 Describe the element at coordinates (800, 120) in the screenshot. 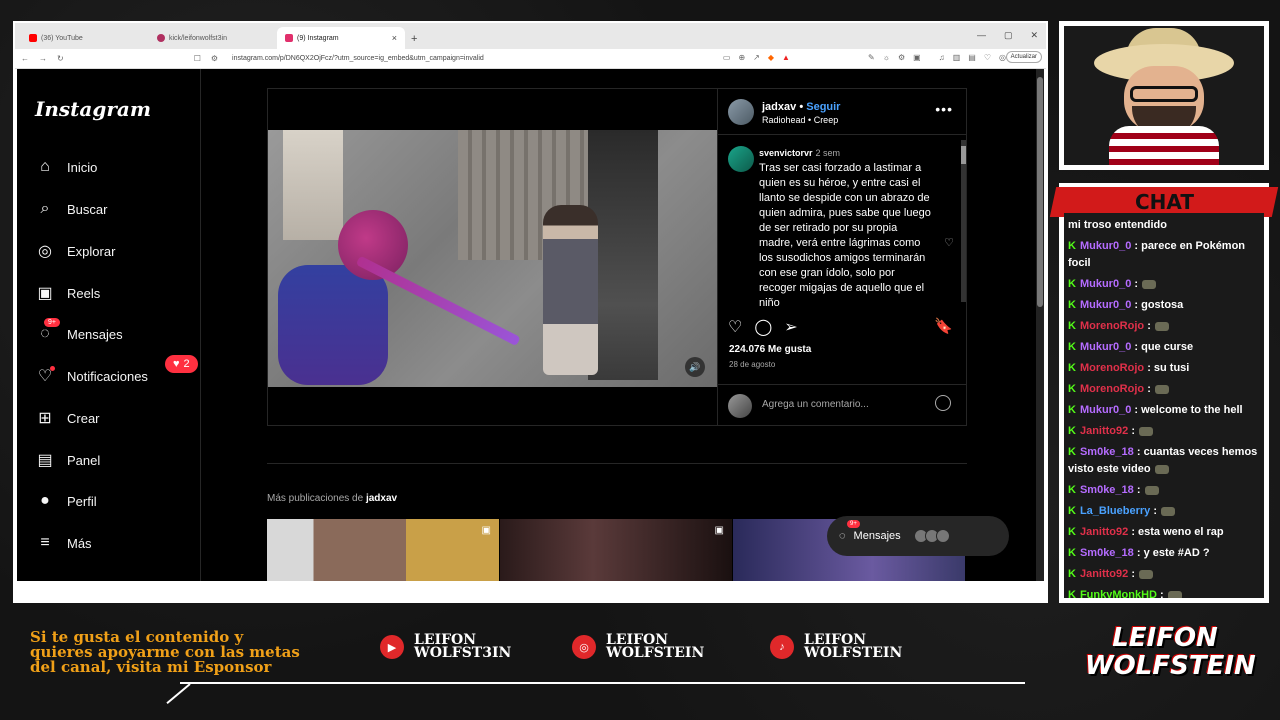

I see `post-song: Radiohead • Creep` at that location.